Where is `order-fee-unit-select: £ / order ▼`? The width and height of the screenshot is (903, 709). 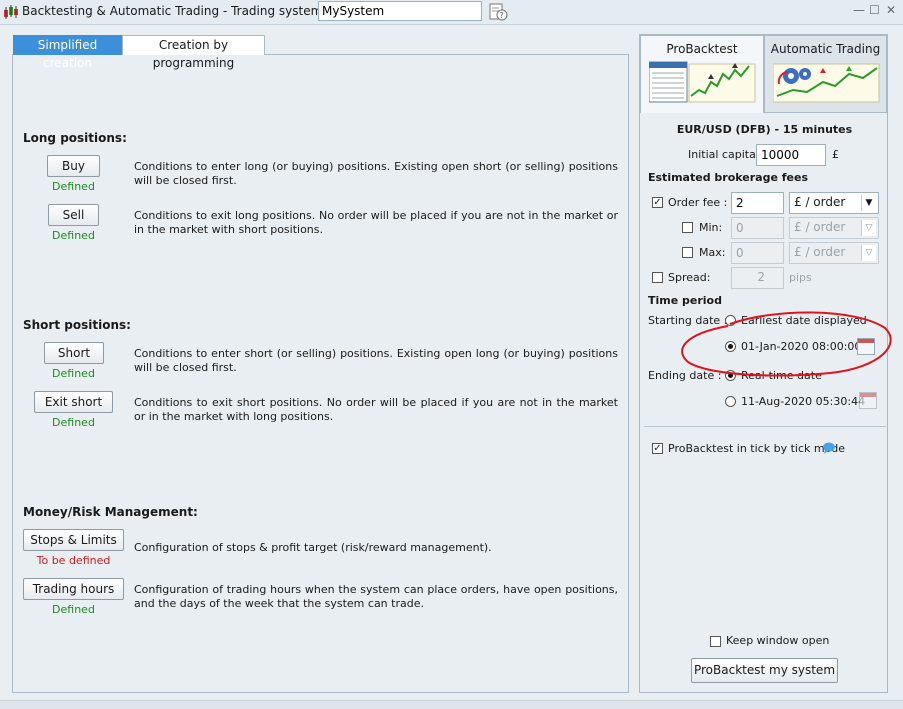 order-fee-unit-select: £ / order ▼ is located at coordinates (834, 203).